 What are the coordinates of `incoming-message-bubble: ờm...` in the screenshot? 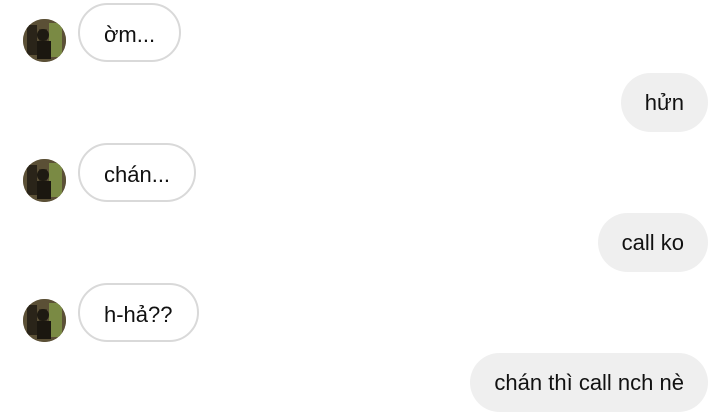 It's located at (130, 32).